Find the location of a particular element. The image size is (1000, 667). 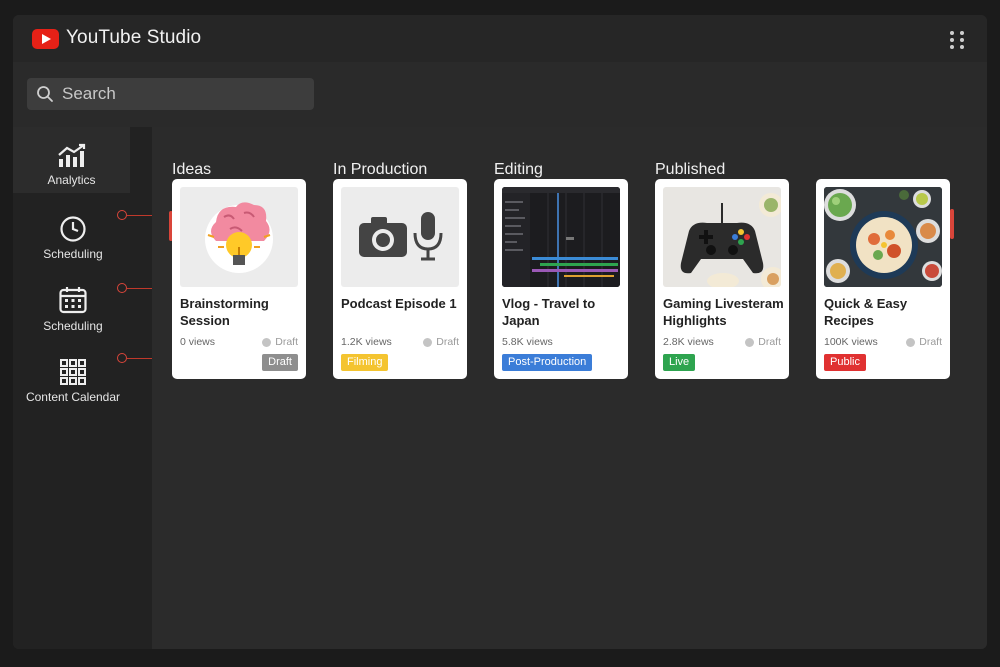

calendar-icon is located at coordinates (73, 300).